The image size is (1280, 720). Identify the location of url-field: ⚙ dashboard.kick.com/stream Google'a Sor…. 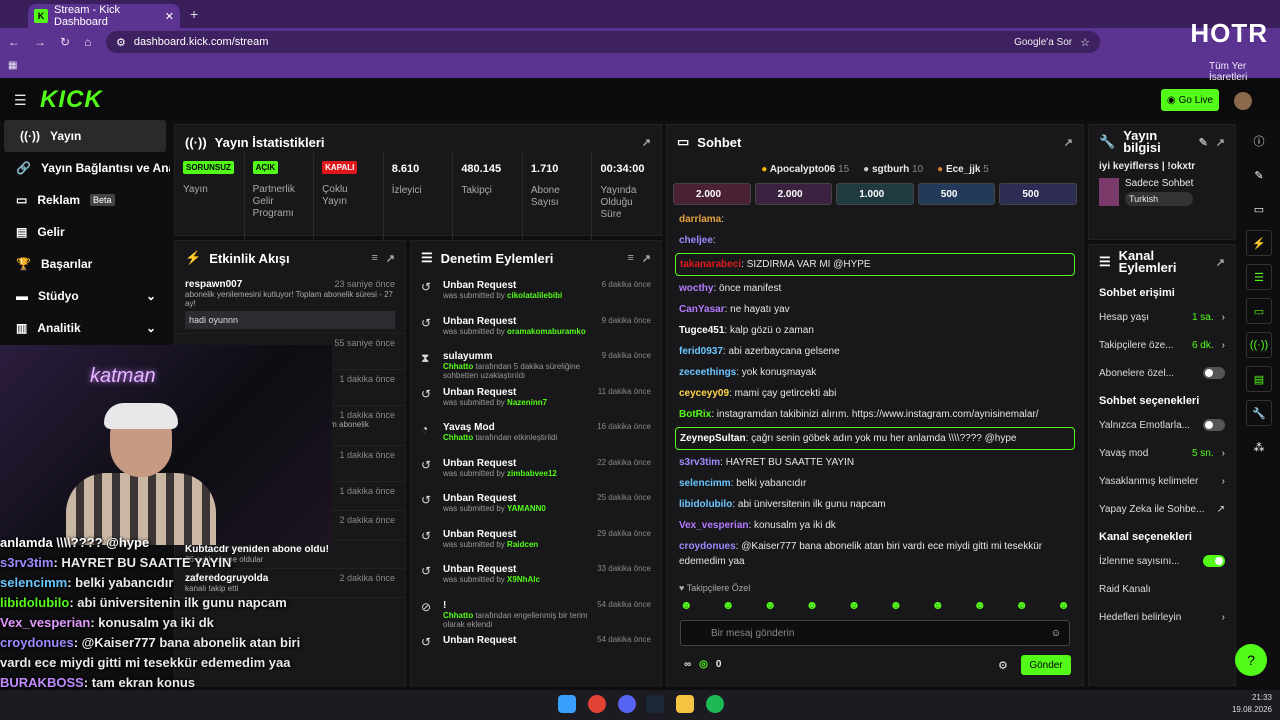
(603, 42).